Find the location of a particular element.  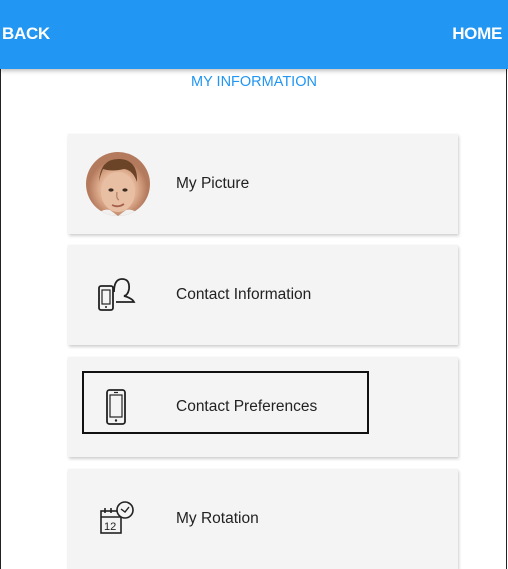

svg-text: 12 is located at coordinates (110, 527).